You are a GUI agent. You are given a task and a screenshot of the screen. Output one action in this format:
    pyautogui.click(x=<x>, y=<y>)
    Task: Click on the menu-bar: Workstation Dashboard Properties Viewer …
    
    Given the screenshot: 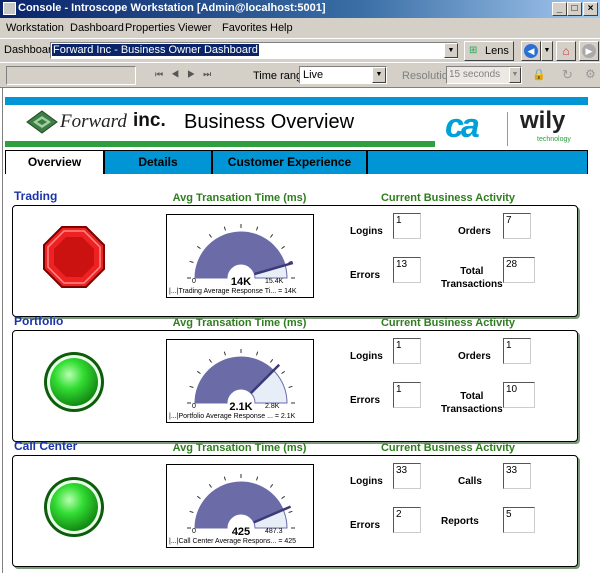 What is the action you would take?
    pyautogui.click(x=300, y=28)
    